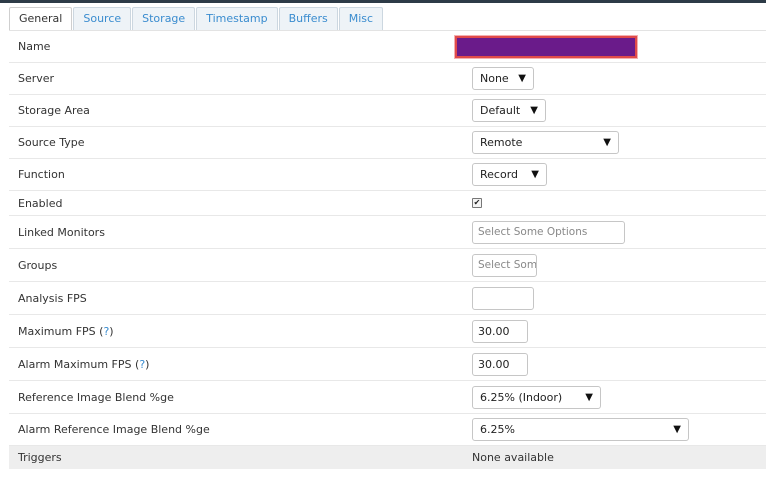 The image size is (766, 481). Describe the element at coordinates (34, 46) in the screenshot. I see `name-label: Name` at that location.